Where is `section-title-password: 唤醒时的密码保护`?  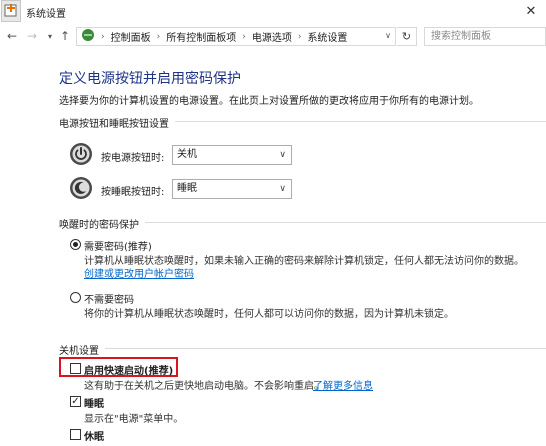
section-title-password: 唤醒时的密码保护 is located at coordinates (102, 223).